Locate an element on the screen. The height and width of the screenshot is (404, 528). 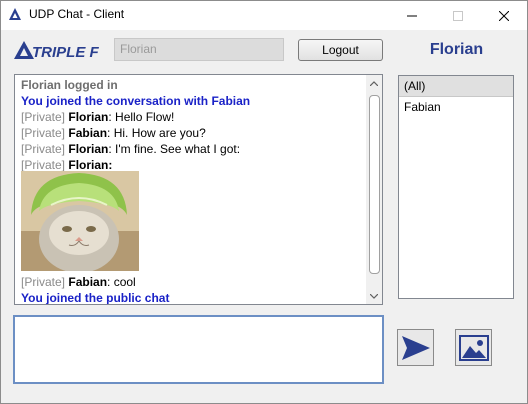
chevron-up-icon is located at coordinates (374, 83).